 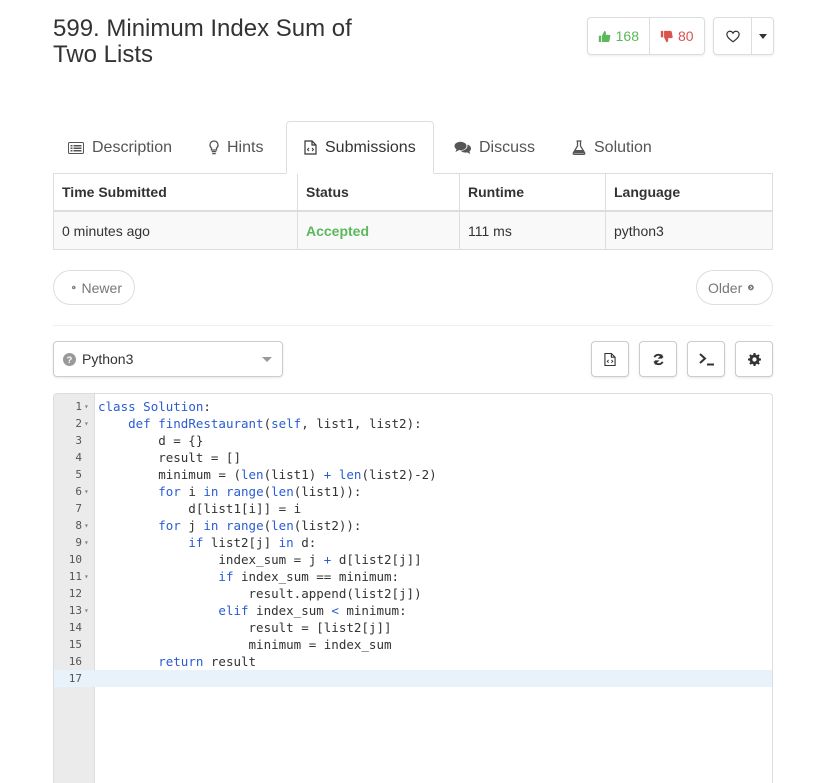 I want to click on tab-submissions: Submissions, so click(x=360, y=147).